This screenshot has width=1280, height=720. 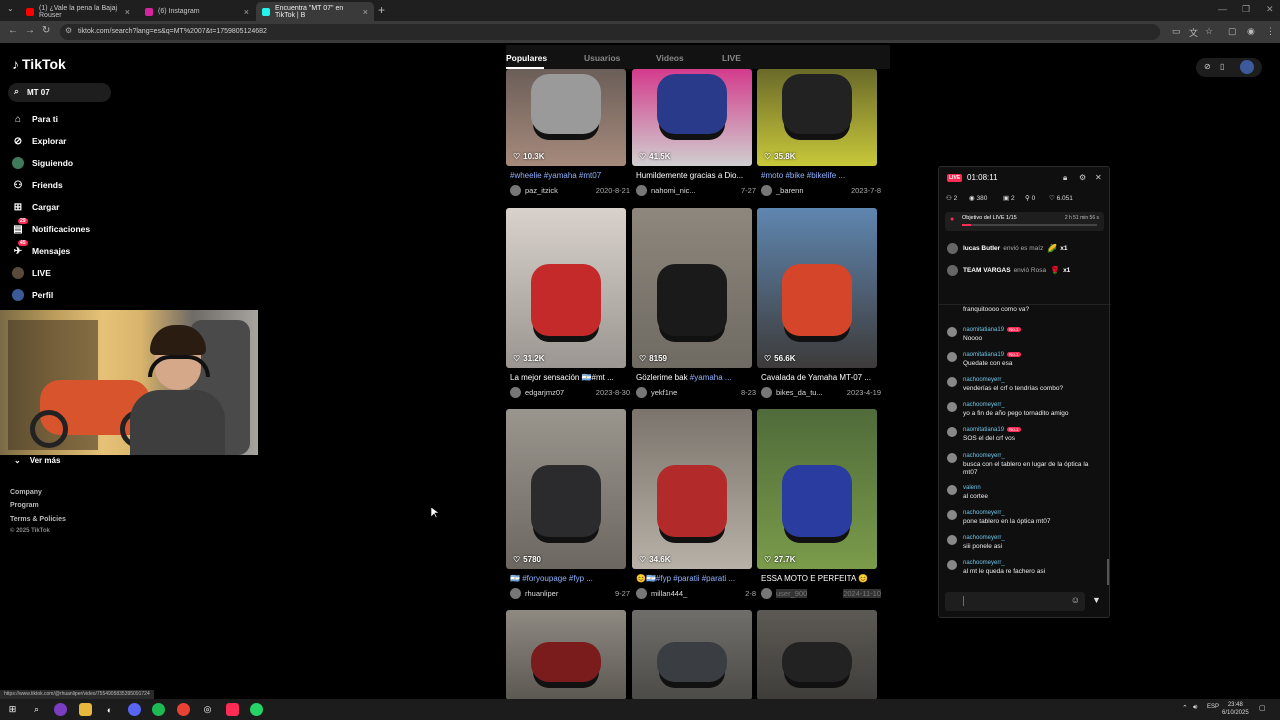 I want to click on close-icon: ✕, so click(x=1098, y=177).